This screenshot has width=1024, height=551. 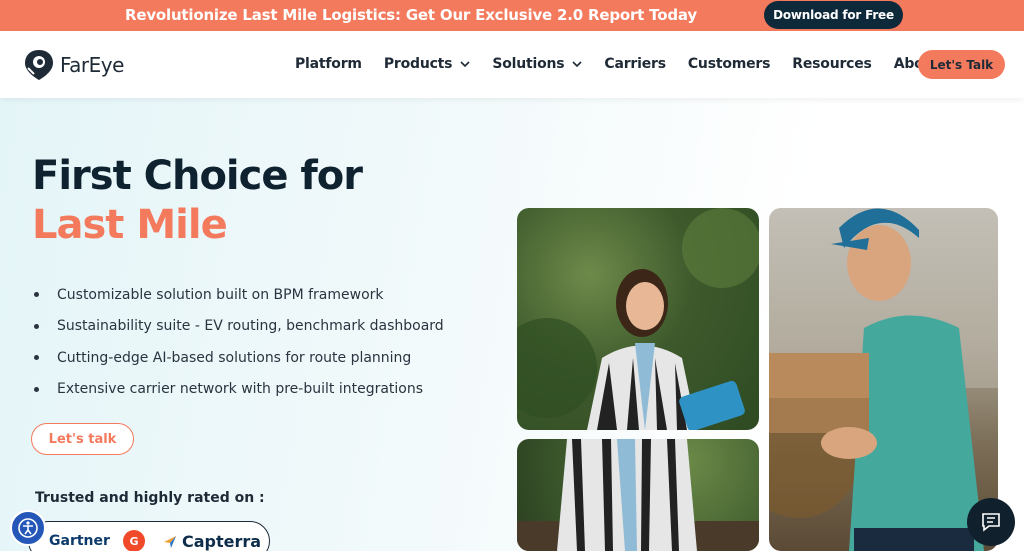 I want to click on lets-talk-hero-button: Let's talk, so click(x=82, y=439).